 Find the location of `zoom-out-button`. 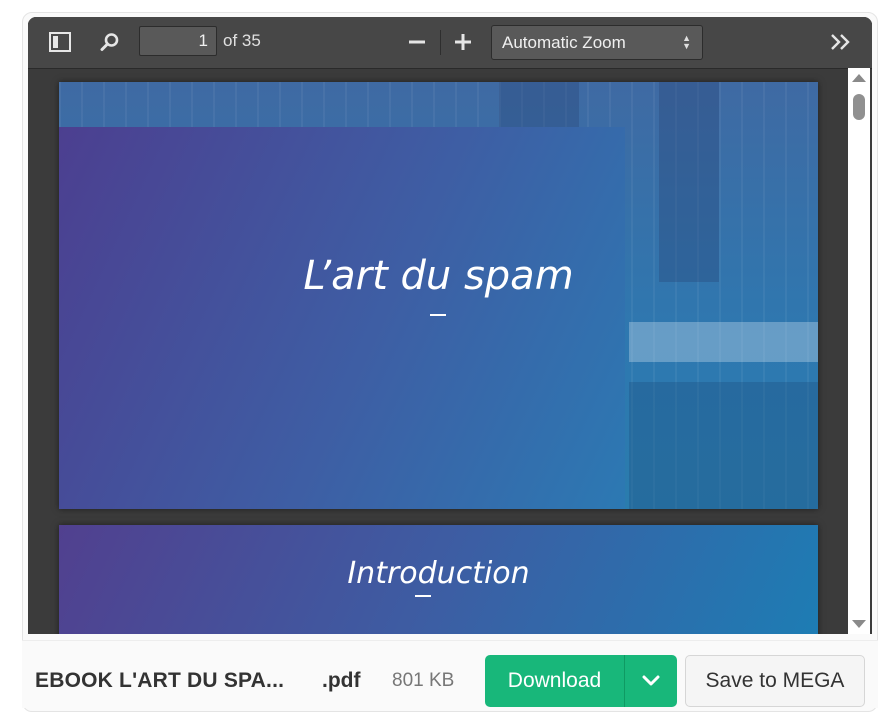

zoom-out-button is located at coordinates (417, 42).